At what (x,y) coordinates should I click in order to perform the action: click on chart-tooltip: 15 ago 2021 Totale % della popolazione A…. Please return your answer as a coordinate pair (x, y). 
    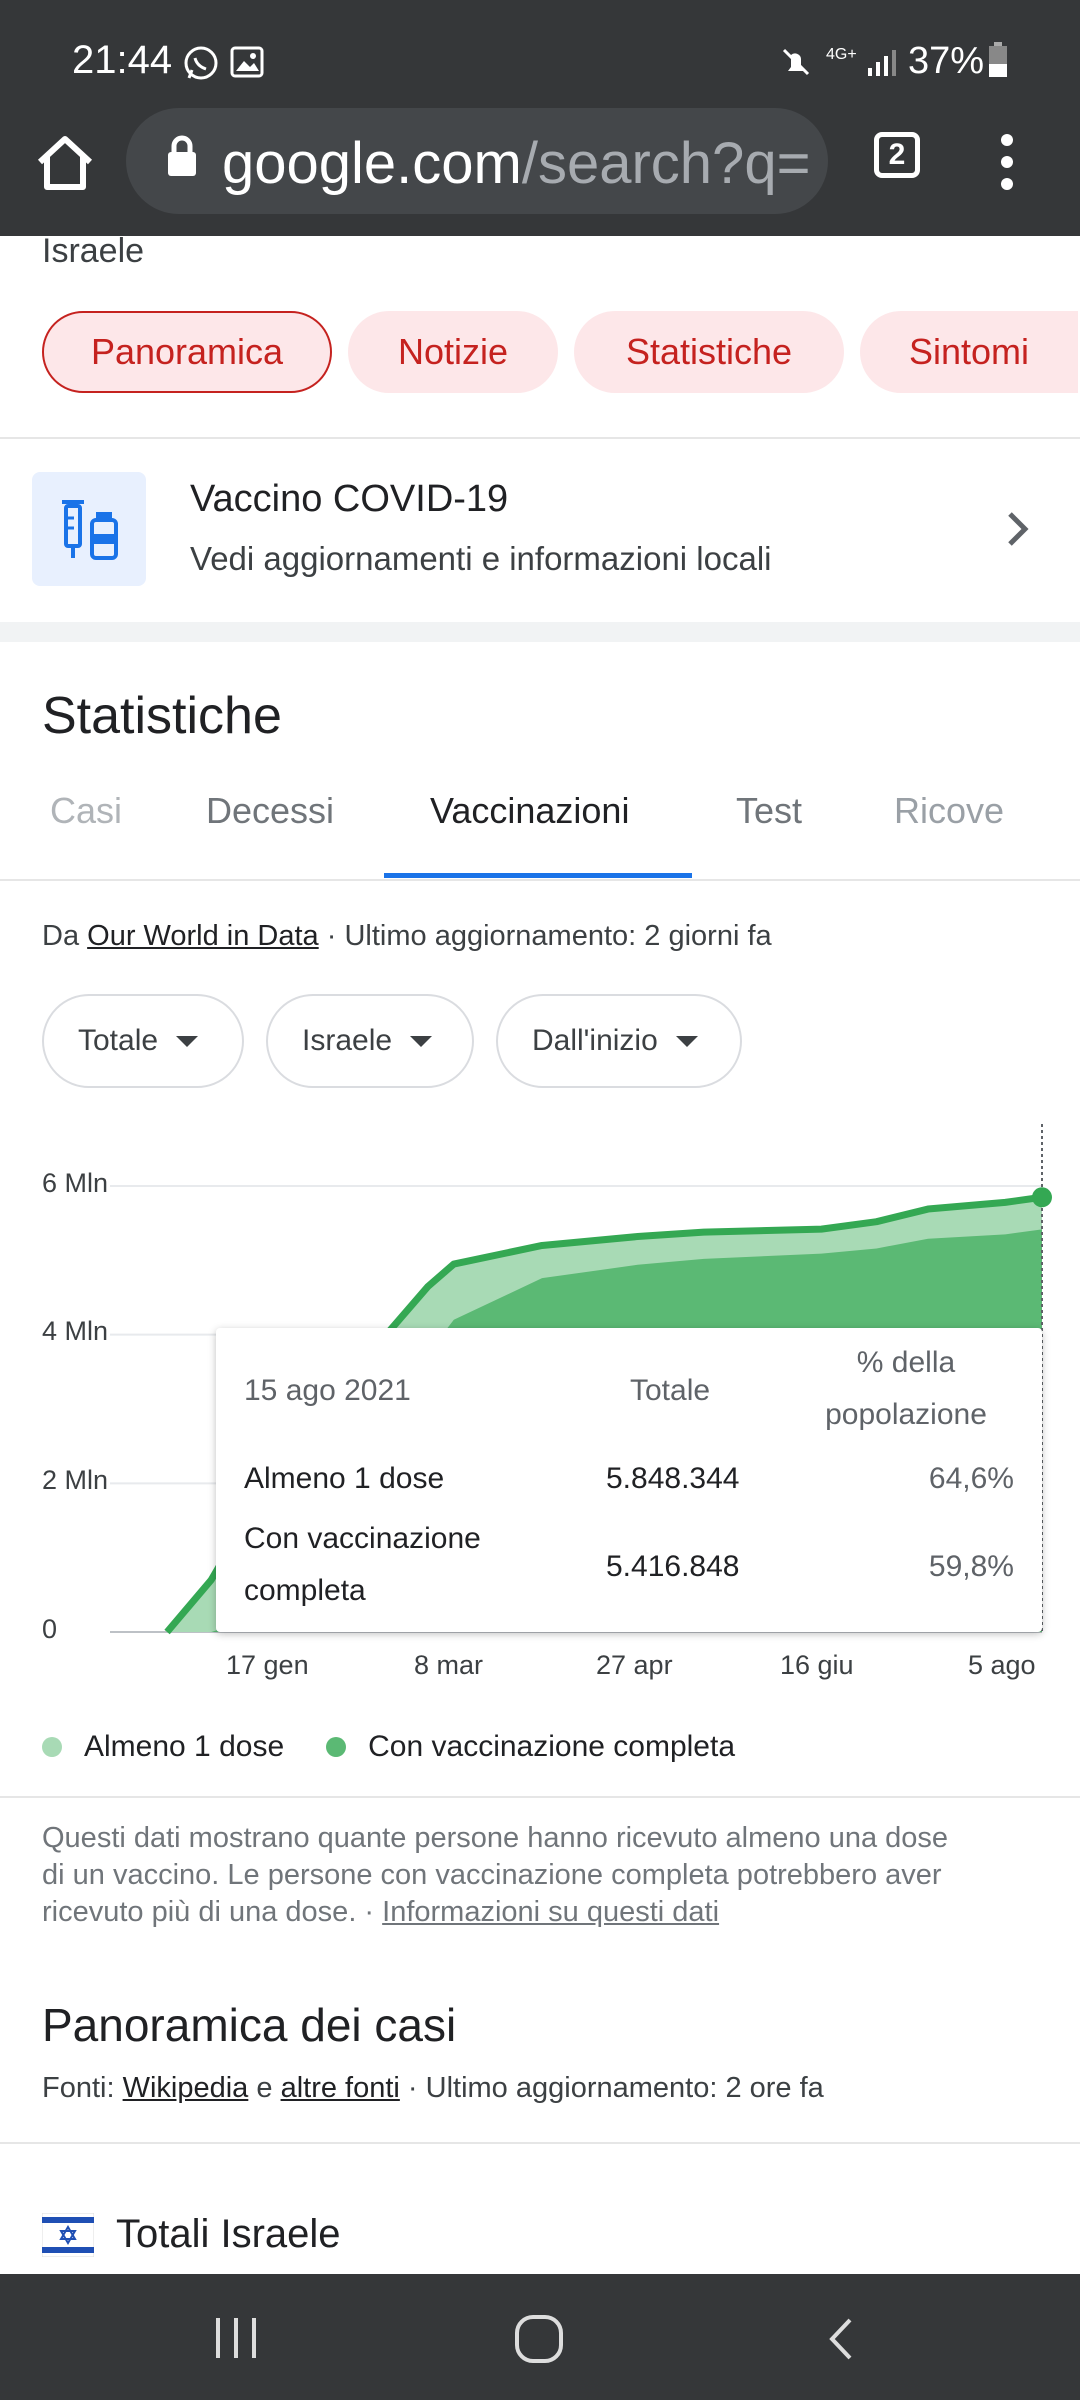
    Looking at the image, I should click on (629, 1480).